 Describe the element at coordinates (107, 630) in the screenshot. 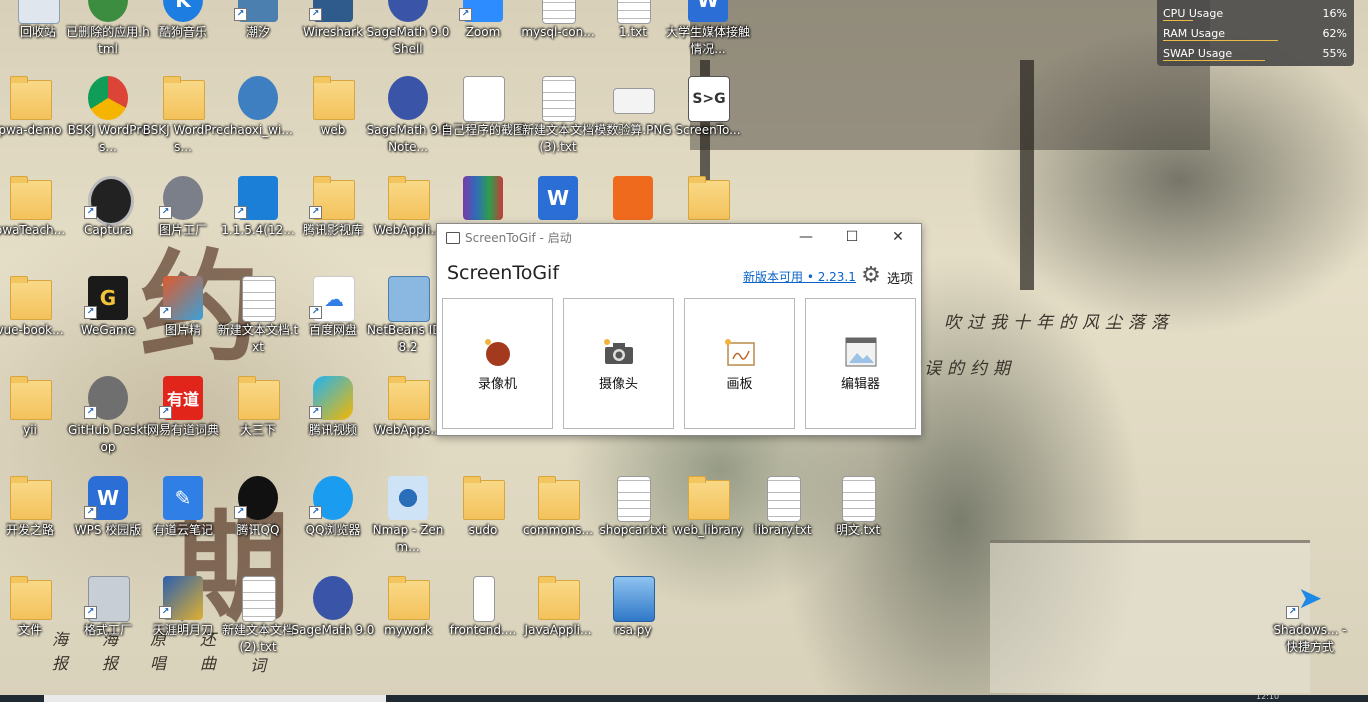

I see `icon-label: 格式工厂` at that location.